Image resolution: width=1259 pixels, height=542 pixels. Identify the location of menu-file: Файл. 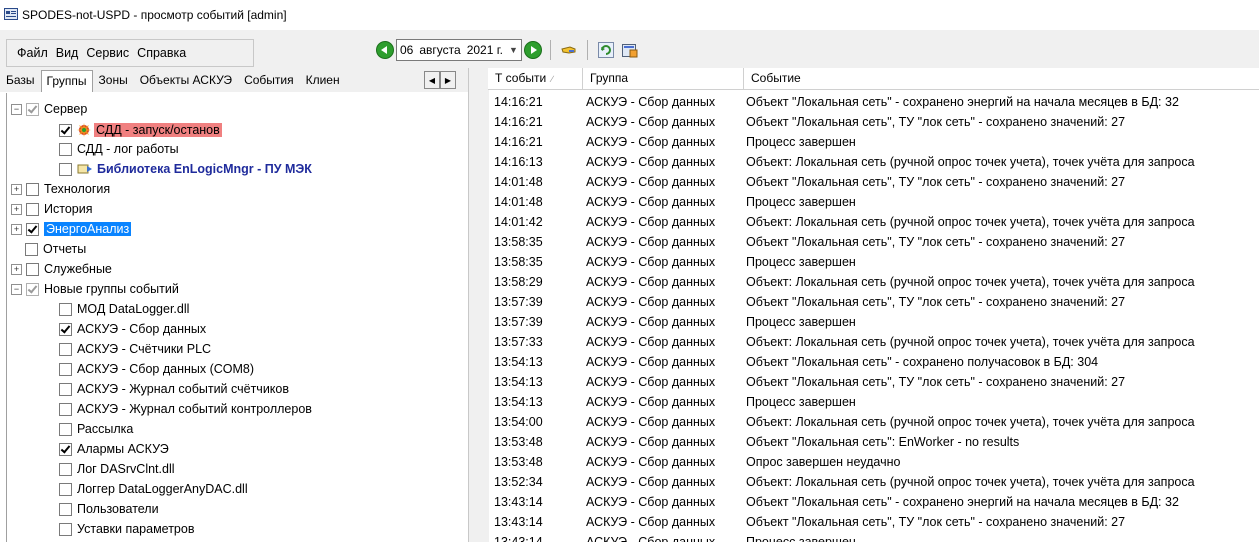
(32, 53).